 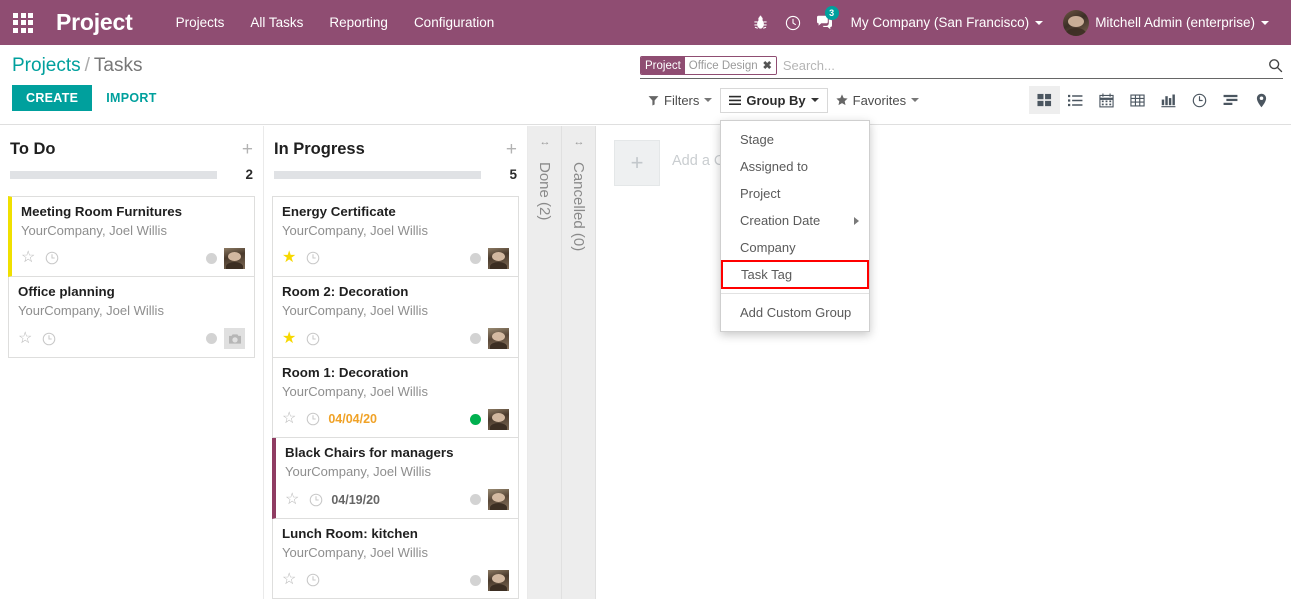 I want to click on messages-icon: 3, so click(x=825, y=22).